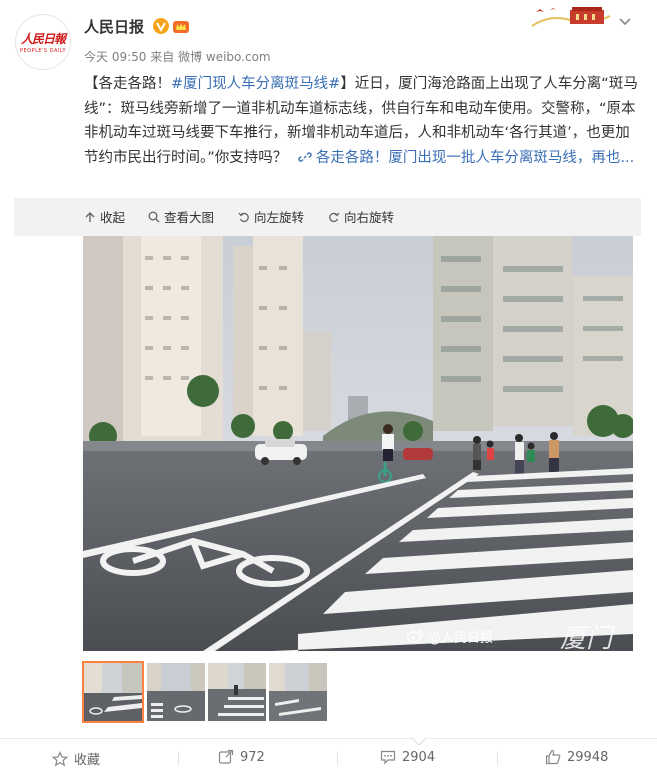 This screenshot has height=776, width=657. I want to click on like-count: 29948, so click(588, 757).